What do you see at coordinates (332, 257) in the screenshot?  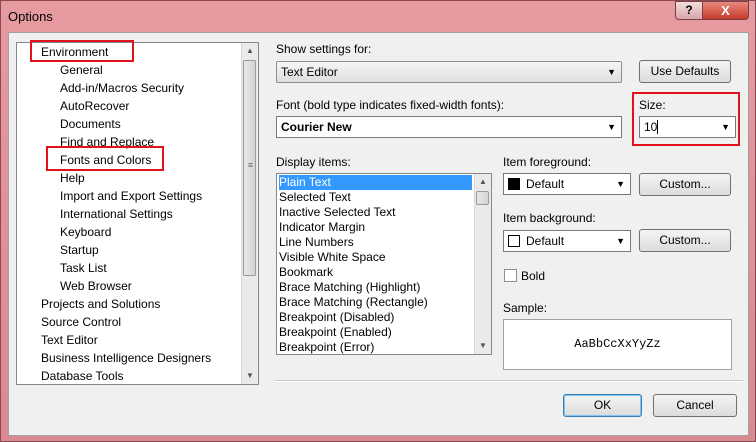 I see `display-item: Visible White Space` at bounding box center [332, 257].